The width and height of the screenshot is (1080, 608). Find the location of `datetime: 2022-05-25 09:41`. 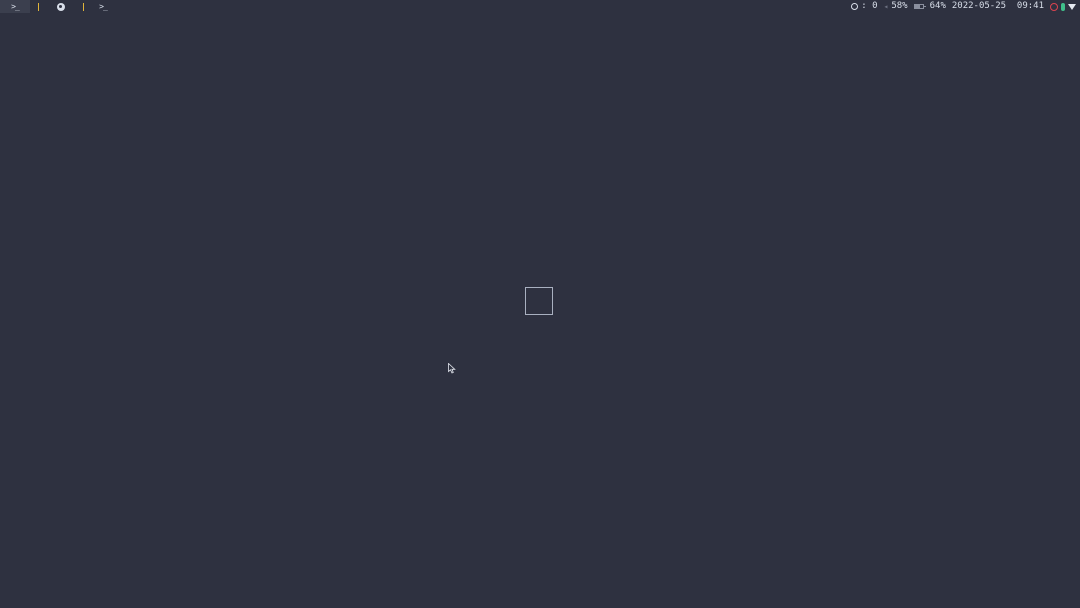

datetime: 2022-05-25 09:41 is located at coordinates (997, 6).